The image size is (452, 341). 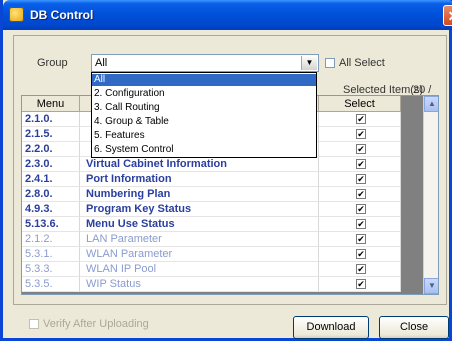 I want to click on column-header-select: Select, so click(x=360, y=104).